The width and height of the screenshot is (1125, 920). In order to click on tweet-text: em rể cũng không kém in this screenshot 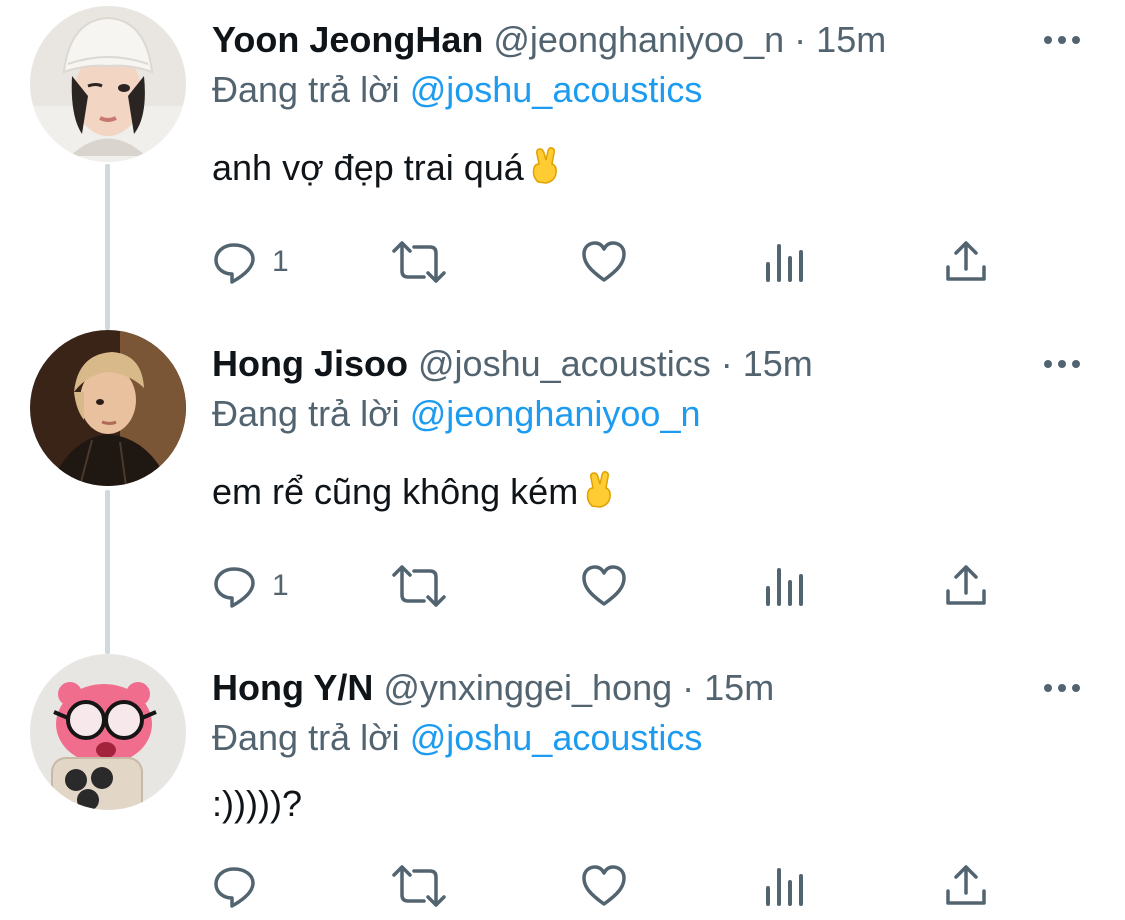, I will do `click(413, 494)`.